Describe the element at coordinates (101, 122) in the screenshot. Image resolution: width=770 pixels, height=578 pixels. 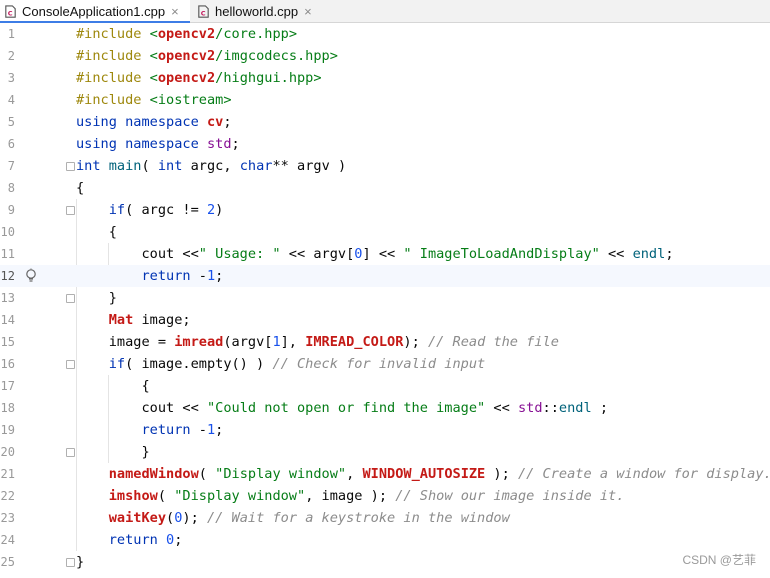
I see `code-token: using` at that location.